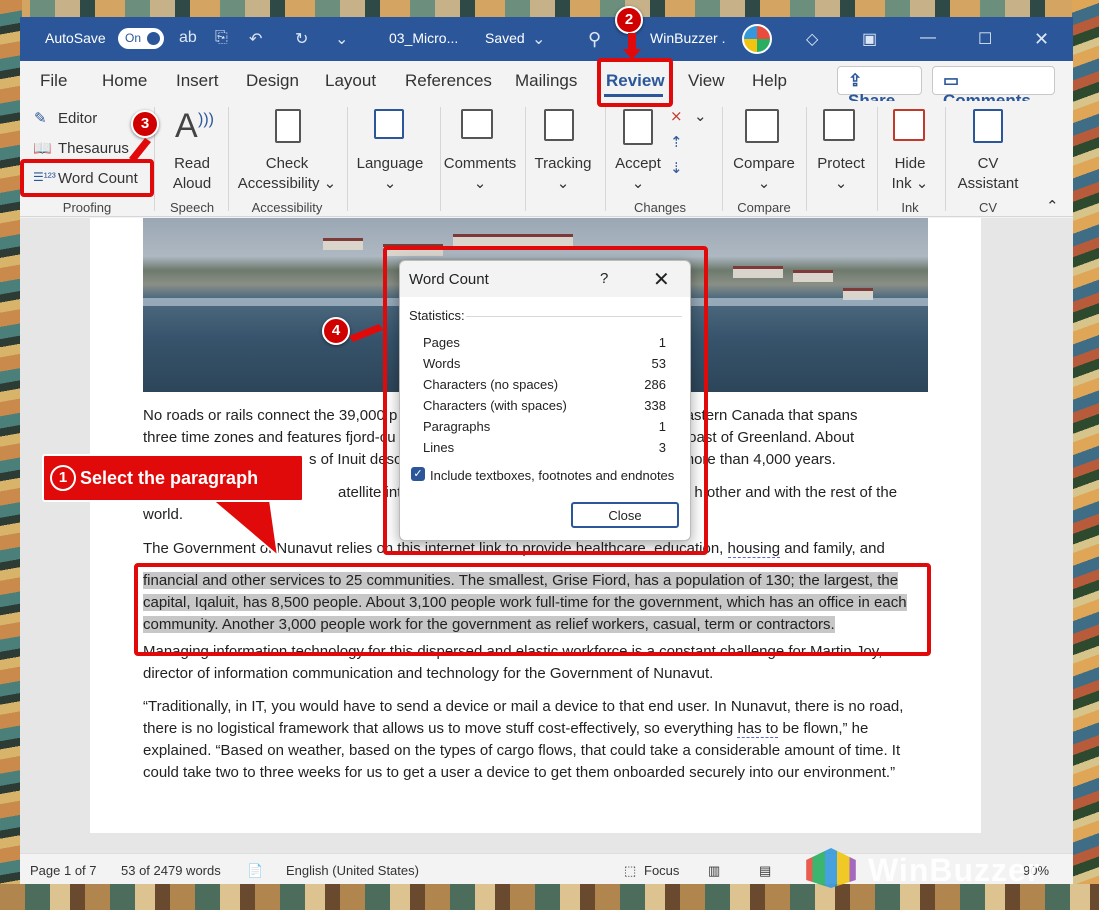 The height and width of the screenshot is (910, 1099). I want to click on next-change-icon: ⇣, so click(676, 168).